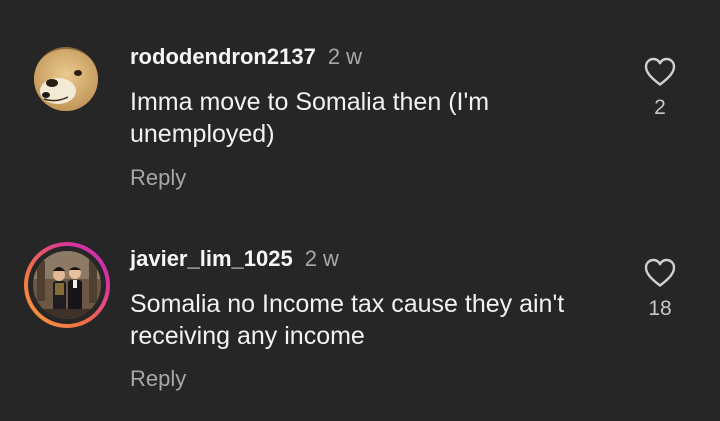 This screenshot has height=421, width=720. I want to click on comment-header: javier_lim_1025 2 w, so click(234, 259).